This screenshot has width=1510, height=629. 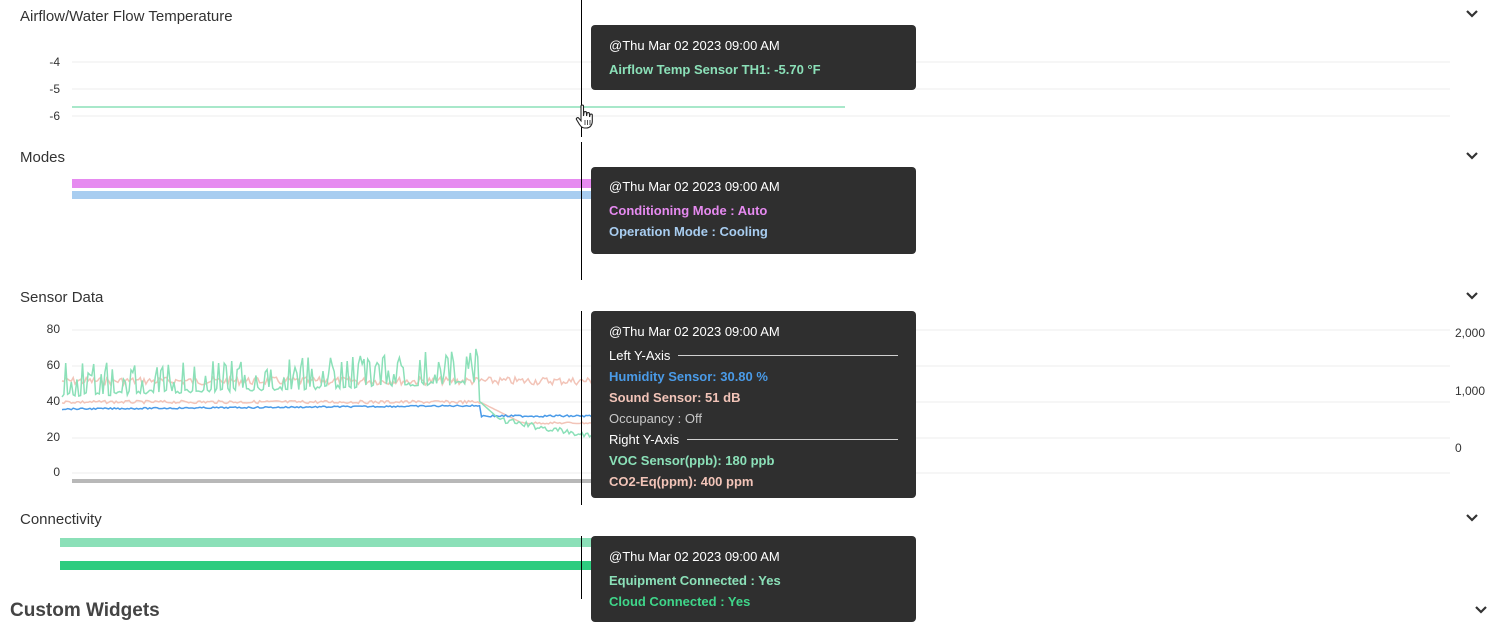 What do you see at coordinates (581, 567) in the screenshot?
I see `crosshair-line` at bounding box center [581, 567].